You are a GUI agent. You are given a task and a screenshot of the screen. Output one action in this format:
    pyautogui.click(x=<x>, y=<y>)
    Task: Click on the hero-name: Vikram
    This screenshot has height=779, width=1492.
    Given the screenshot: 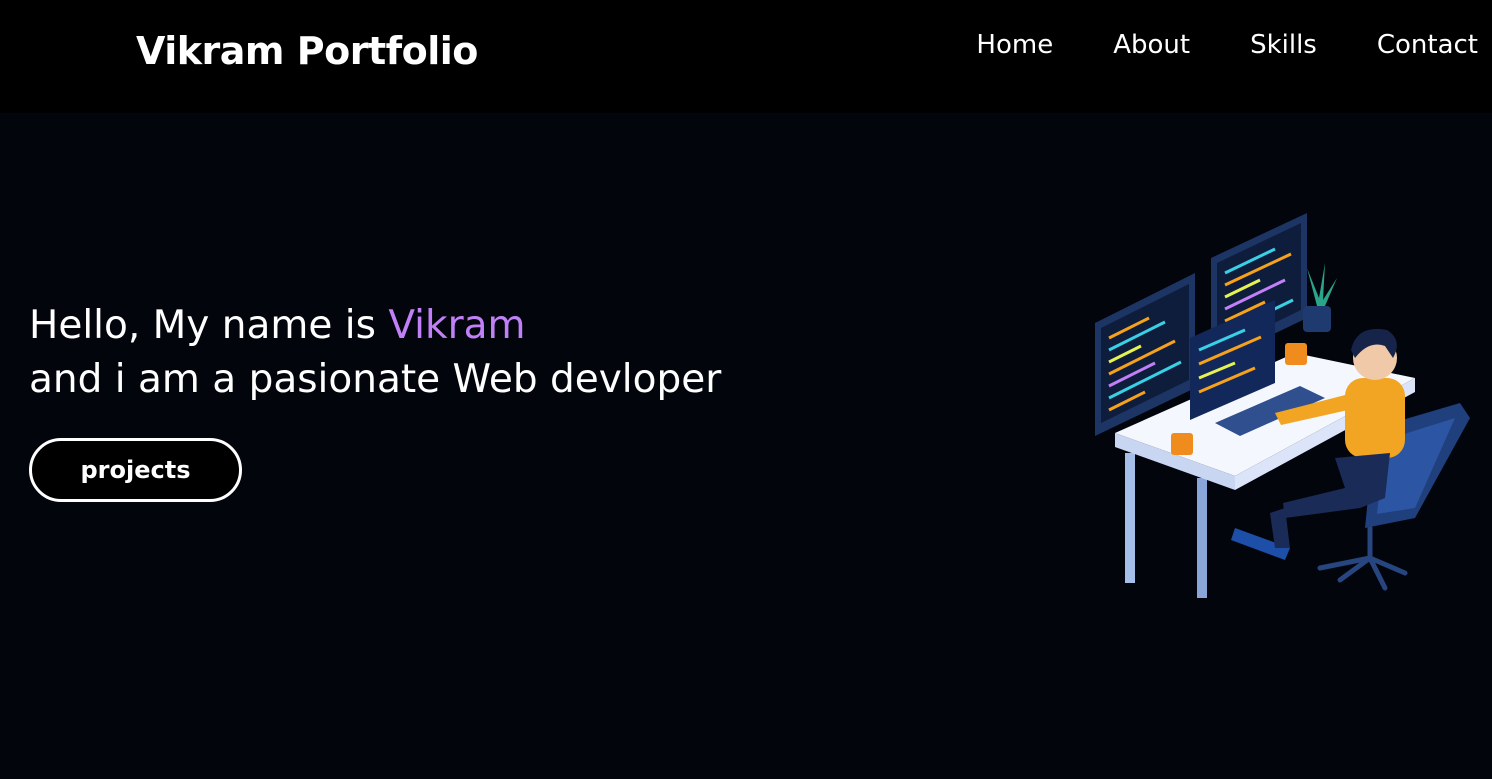 What is the action you would take?
    pyautogui.click(x=457, y=325)
    